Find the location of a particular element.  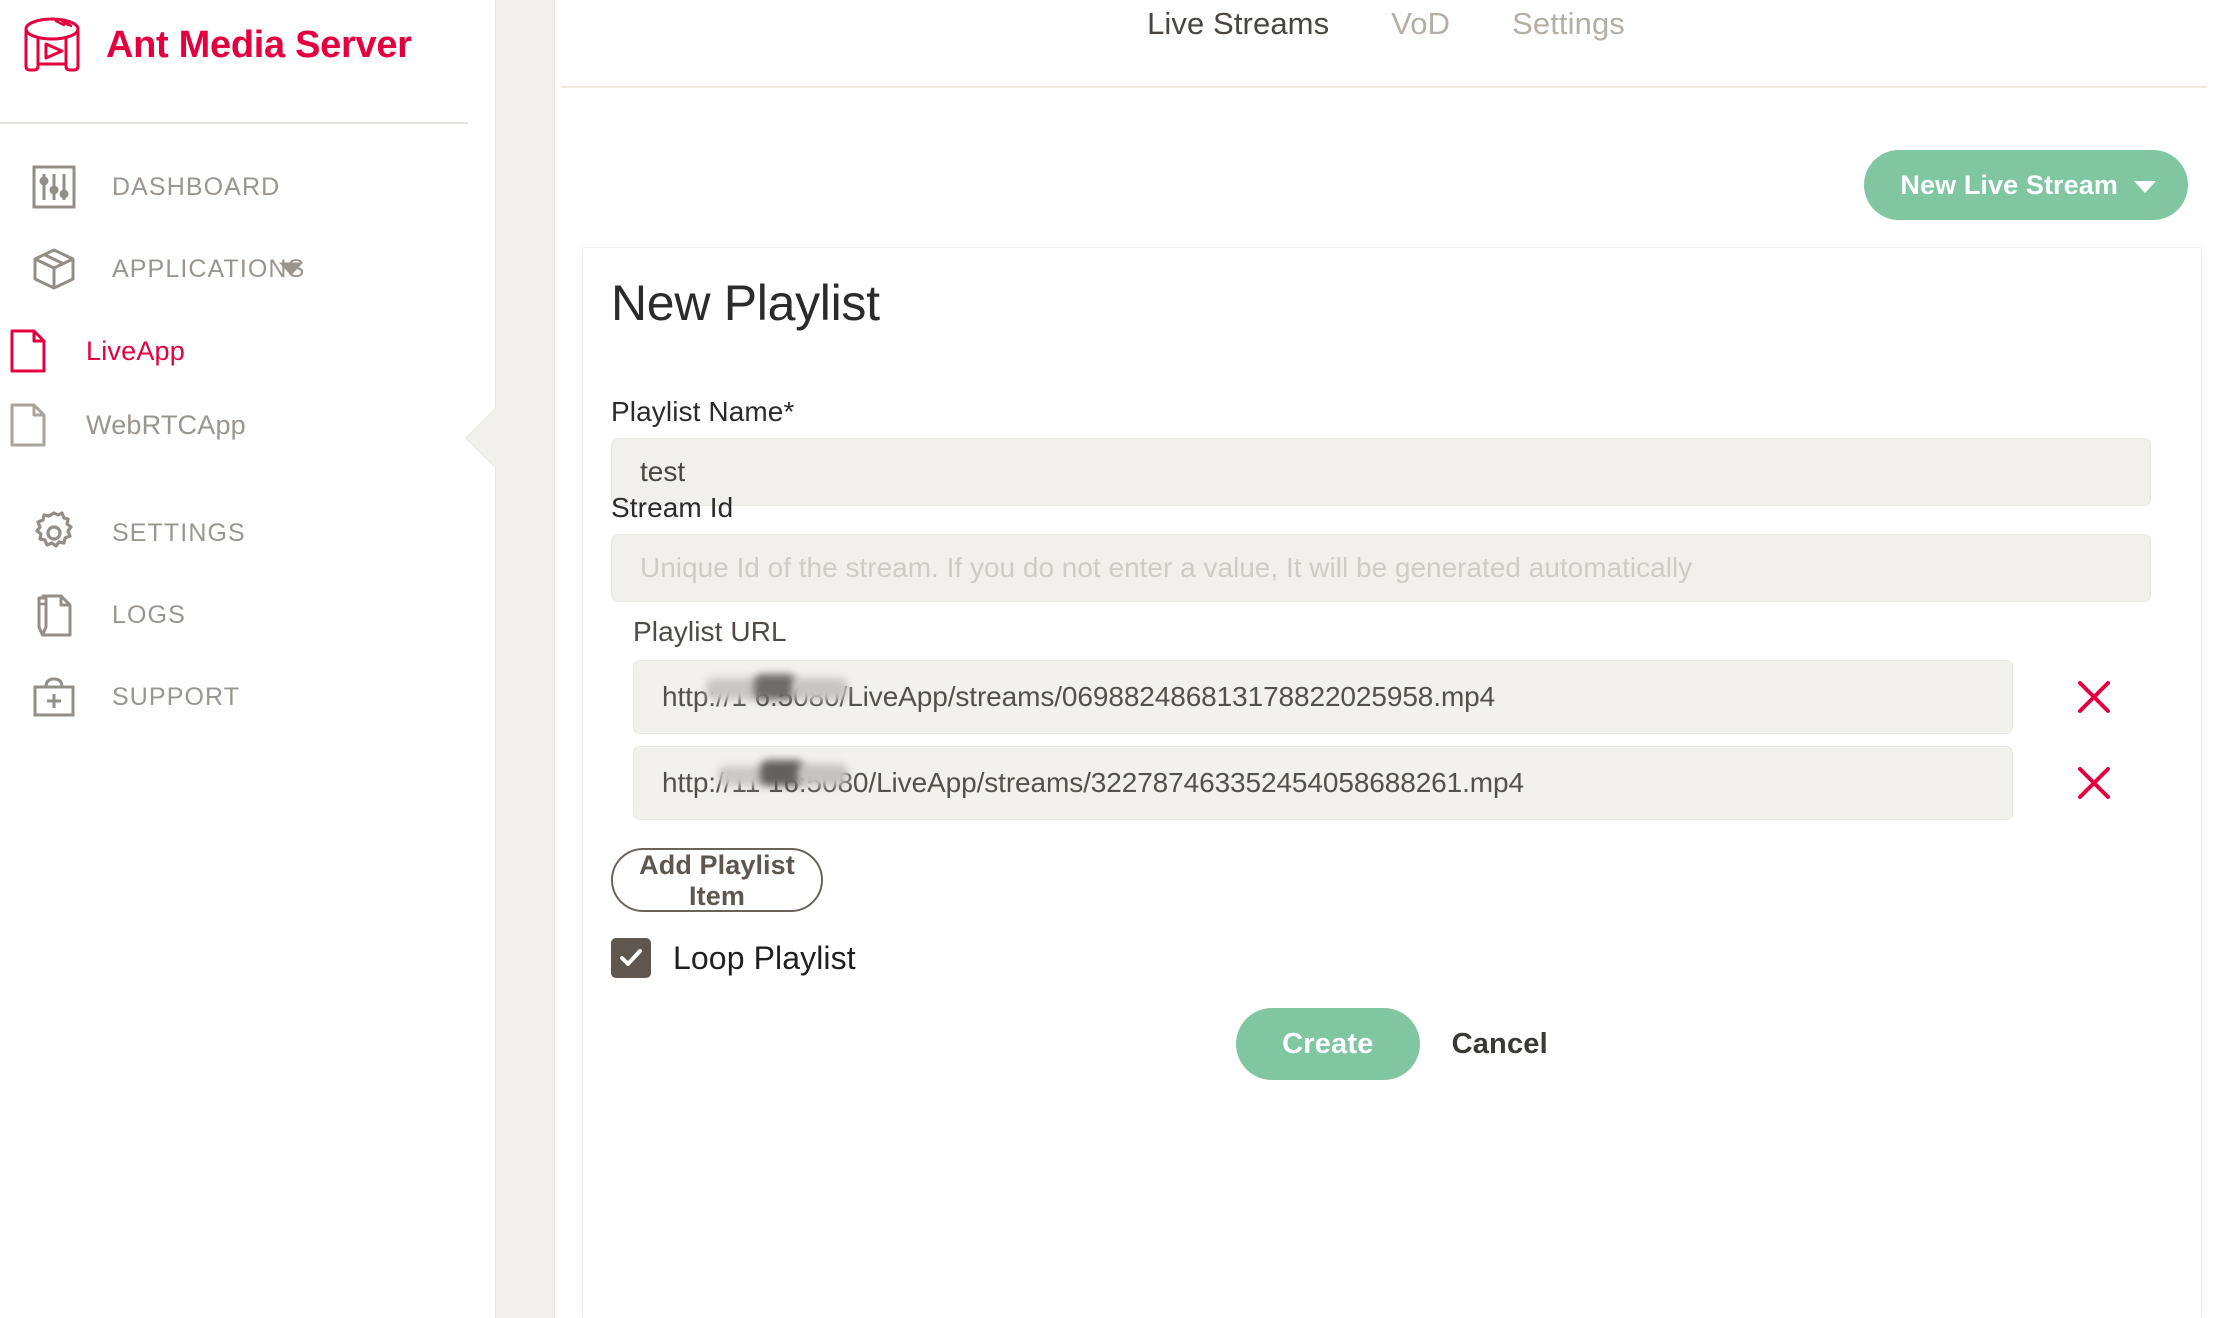

brand-header: Ant Media Server is located at coordinates (215, 45).